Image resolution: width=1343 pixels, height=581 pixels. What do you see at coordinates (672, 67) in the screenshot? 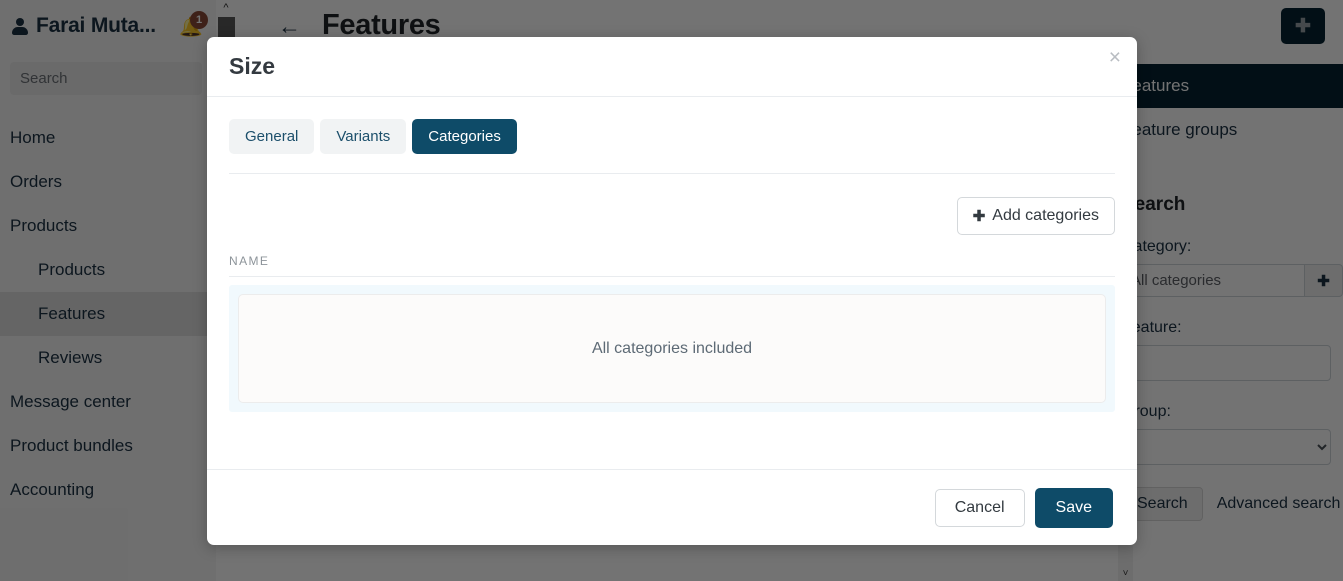
I see `modal-header: Size ×` at bounding box center [672, 67].